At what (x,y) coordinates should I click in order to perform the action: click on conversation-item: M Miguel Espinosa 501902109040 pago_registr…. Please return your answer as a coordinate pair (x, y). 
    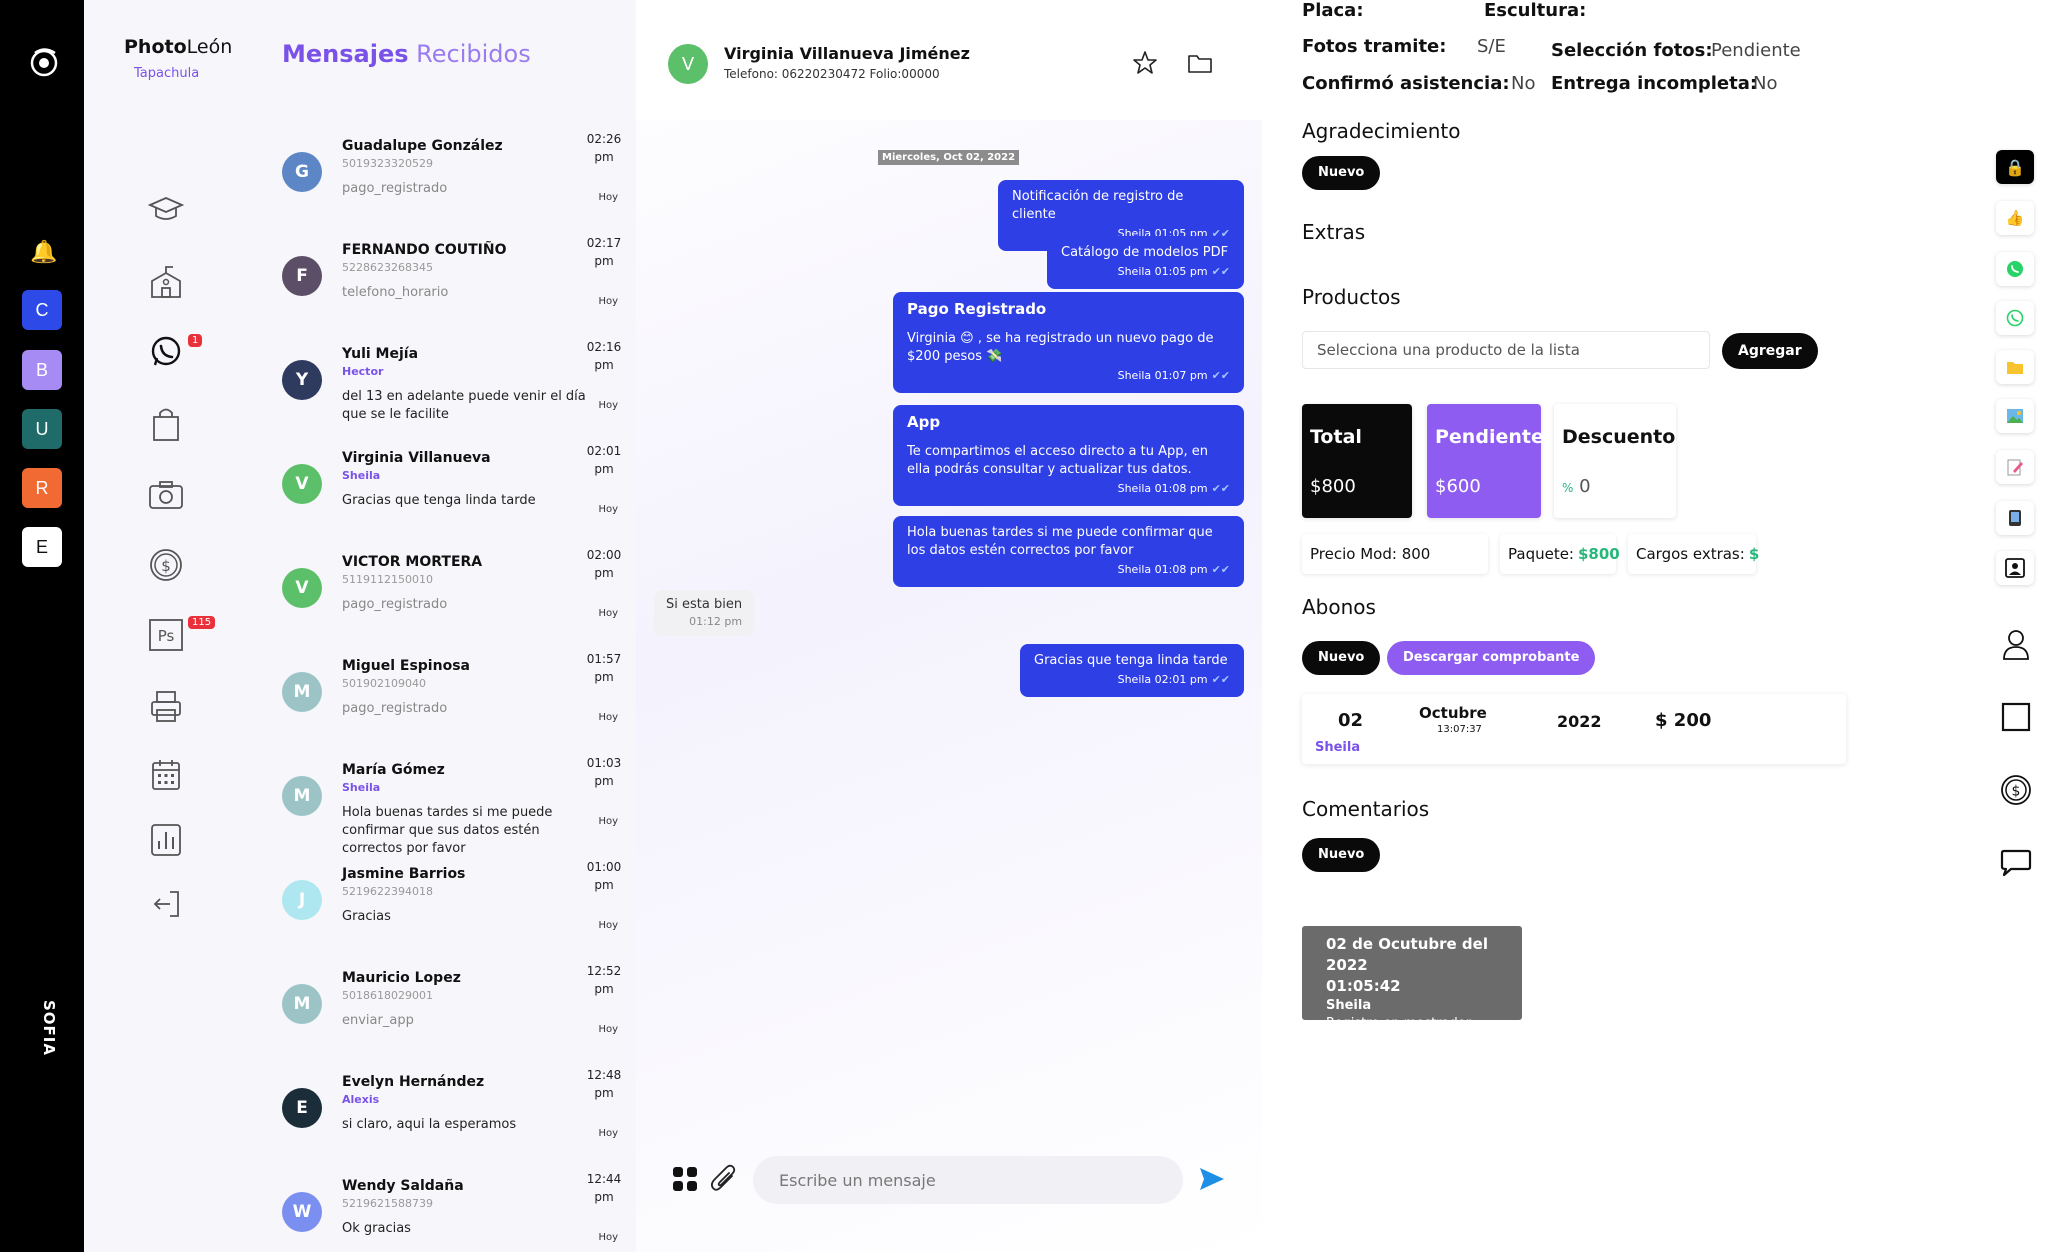
    Looking at the image, I should click on (453, 702).